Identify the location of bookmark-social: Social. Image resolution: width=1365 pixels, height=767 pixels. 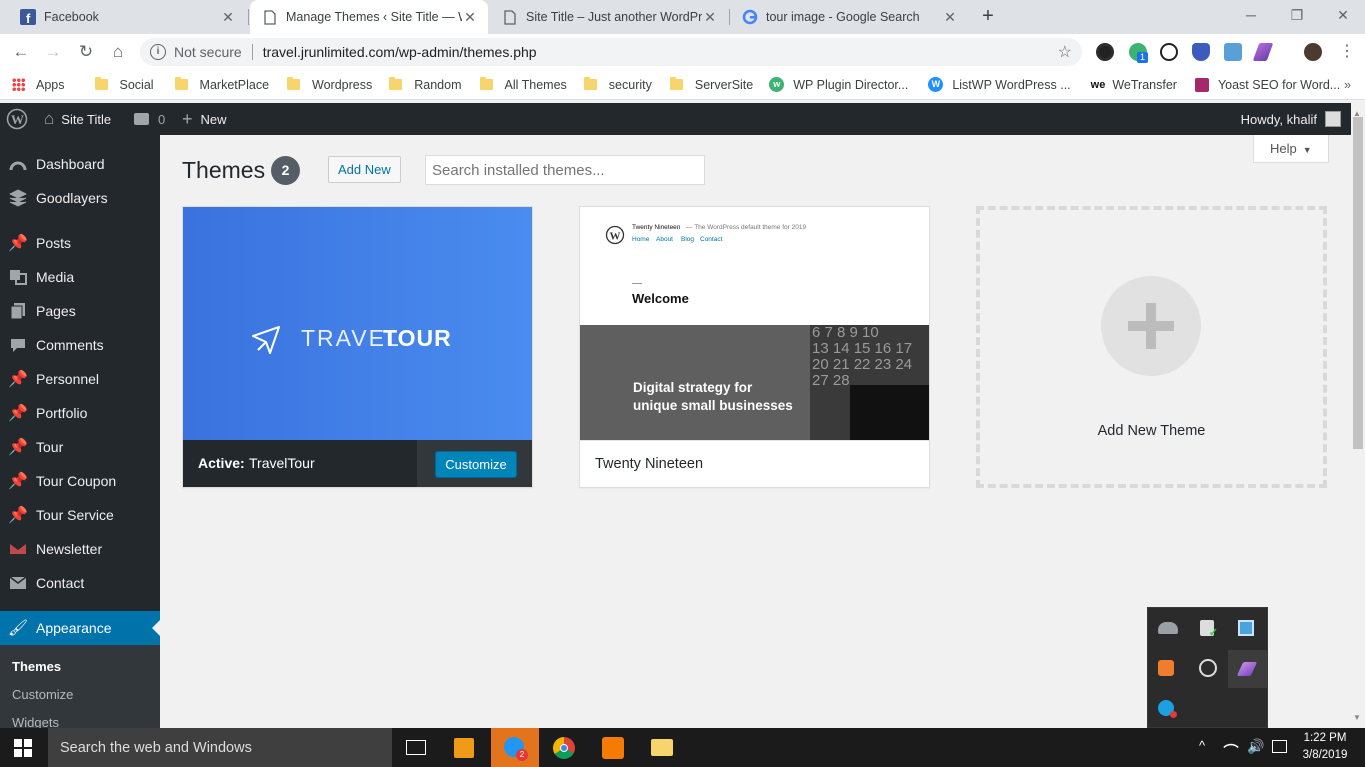
(124, 84).